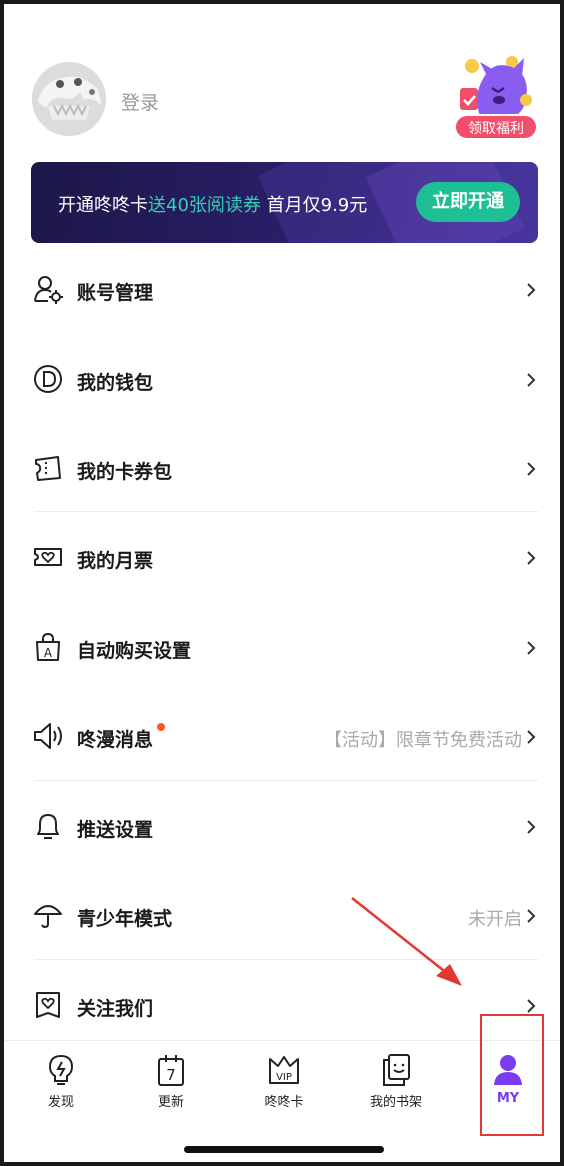 This screenshot has width=564, height=1166. Describe the element at coordinates (282, 292) in the screenshot. I see `menu-item-account: 账号管理` at that location.